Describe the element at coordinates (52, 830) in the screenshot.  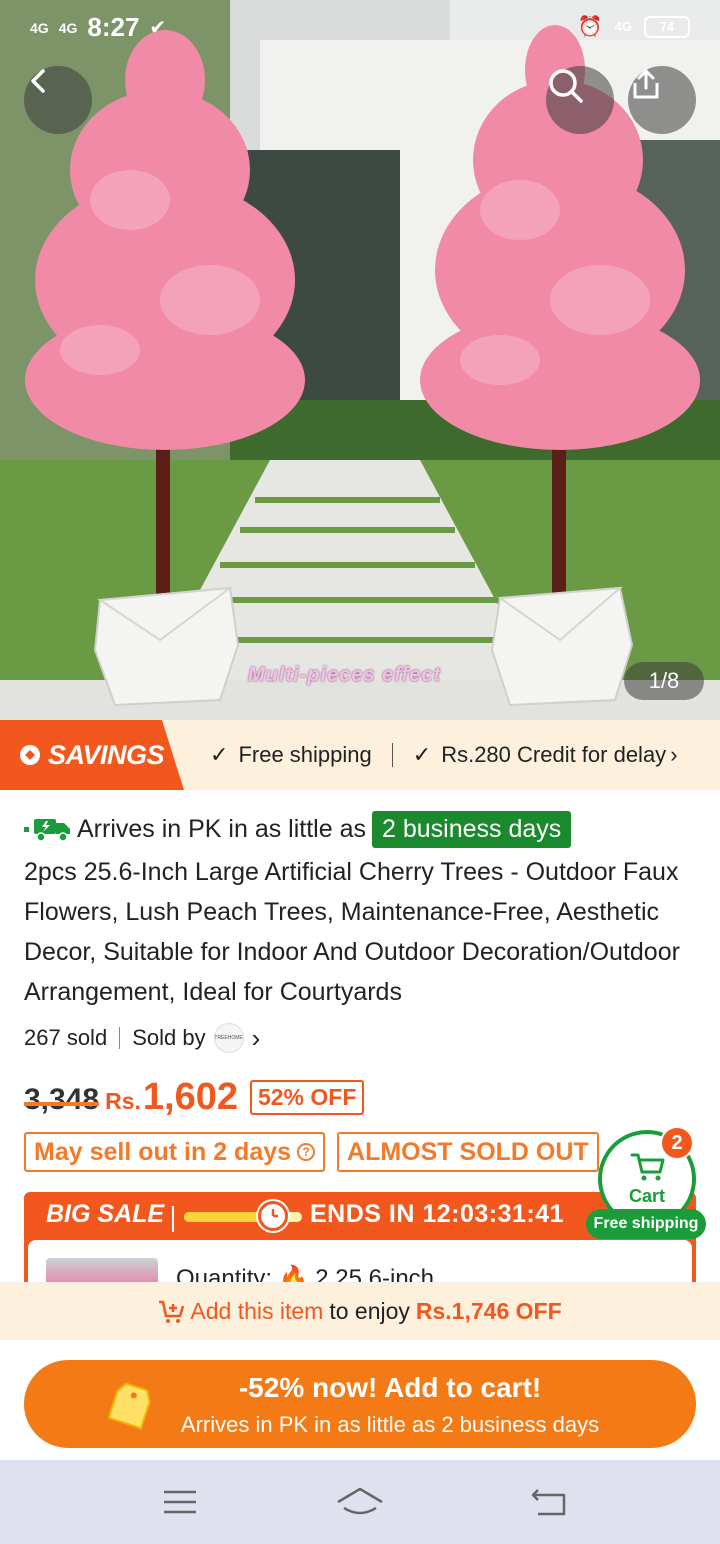
I see `truck-icon` at that location.